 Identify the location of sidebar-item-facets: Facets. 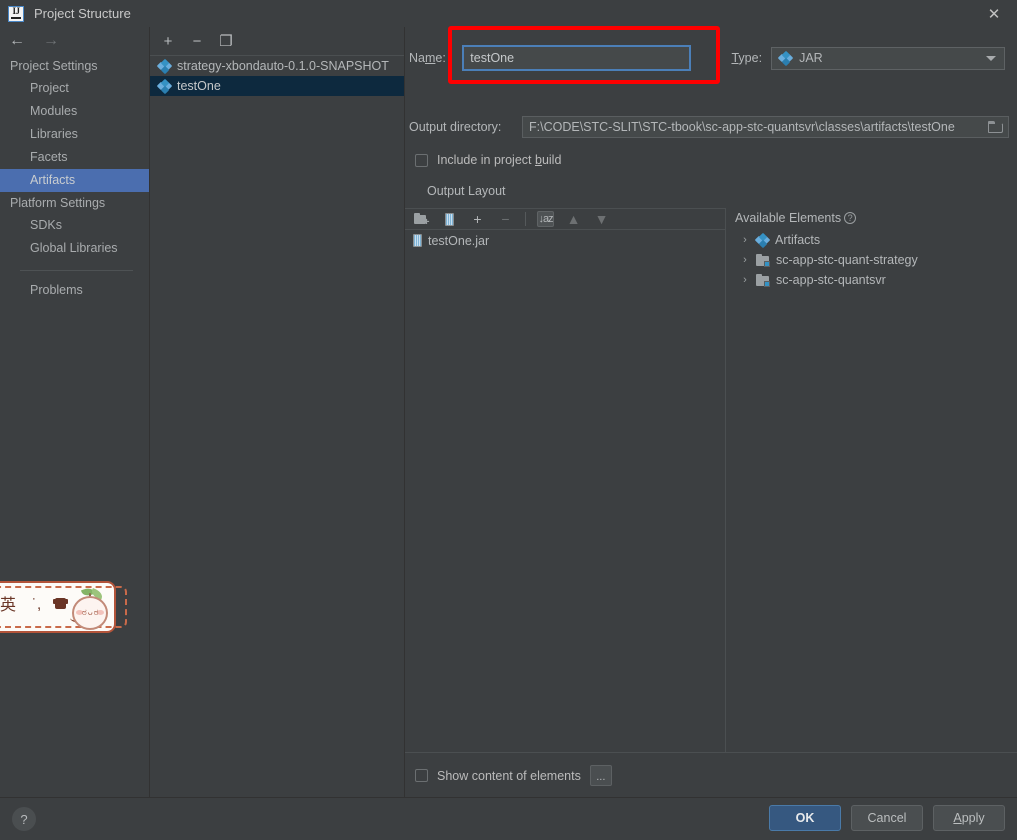
(74, 157).